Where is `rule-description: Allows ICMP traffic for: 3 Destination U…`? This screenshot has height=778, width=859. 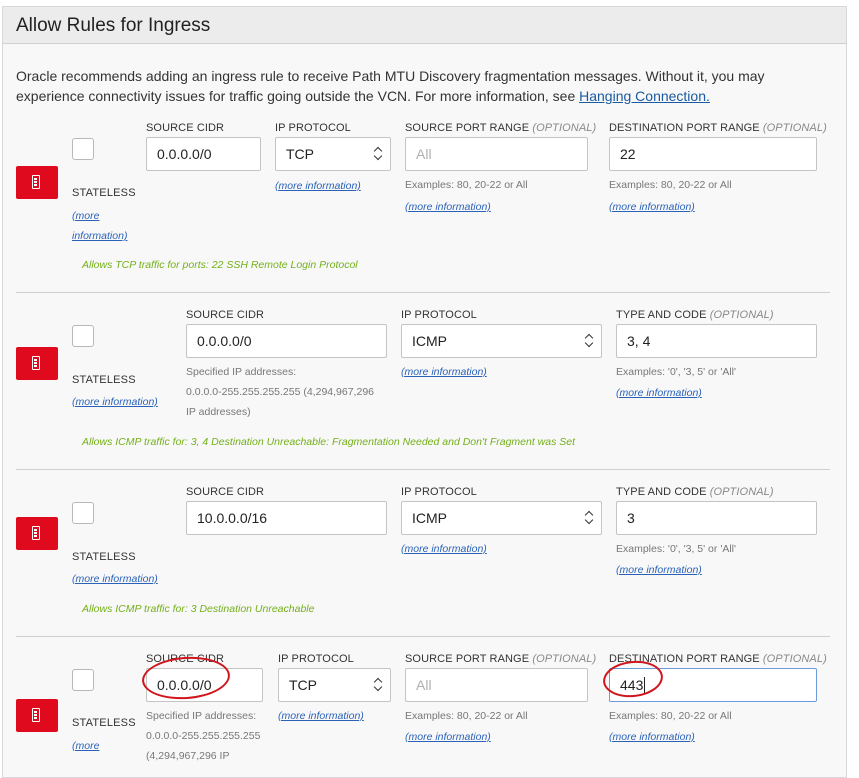 rule-description: Allows ICMP traffic for: 3 Destination U… is located at coordinates (198, 609).